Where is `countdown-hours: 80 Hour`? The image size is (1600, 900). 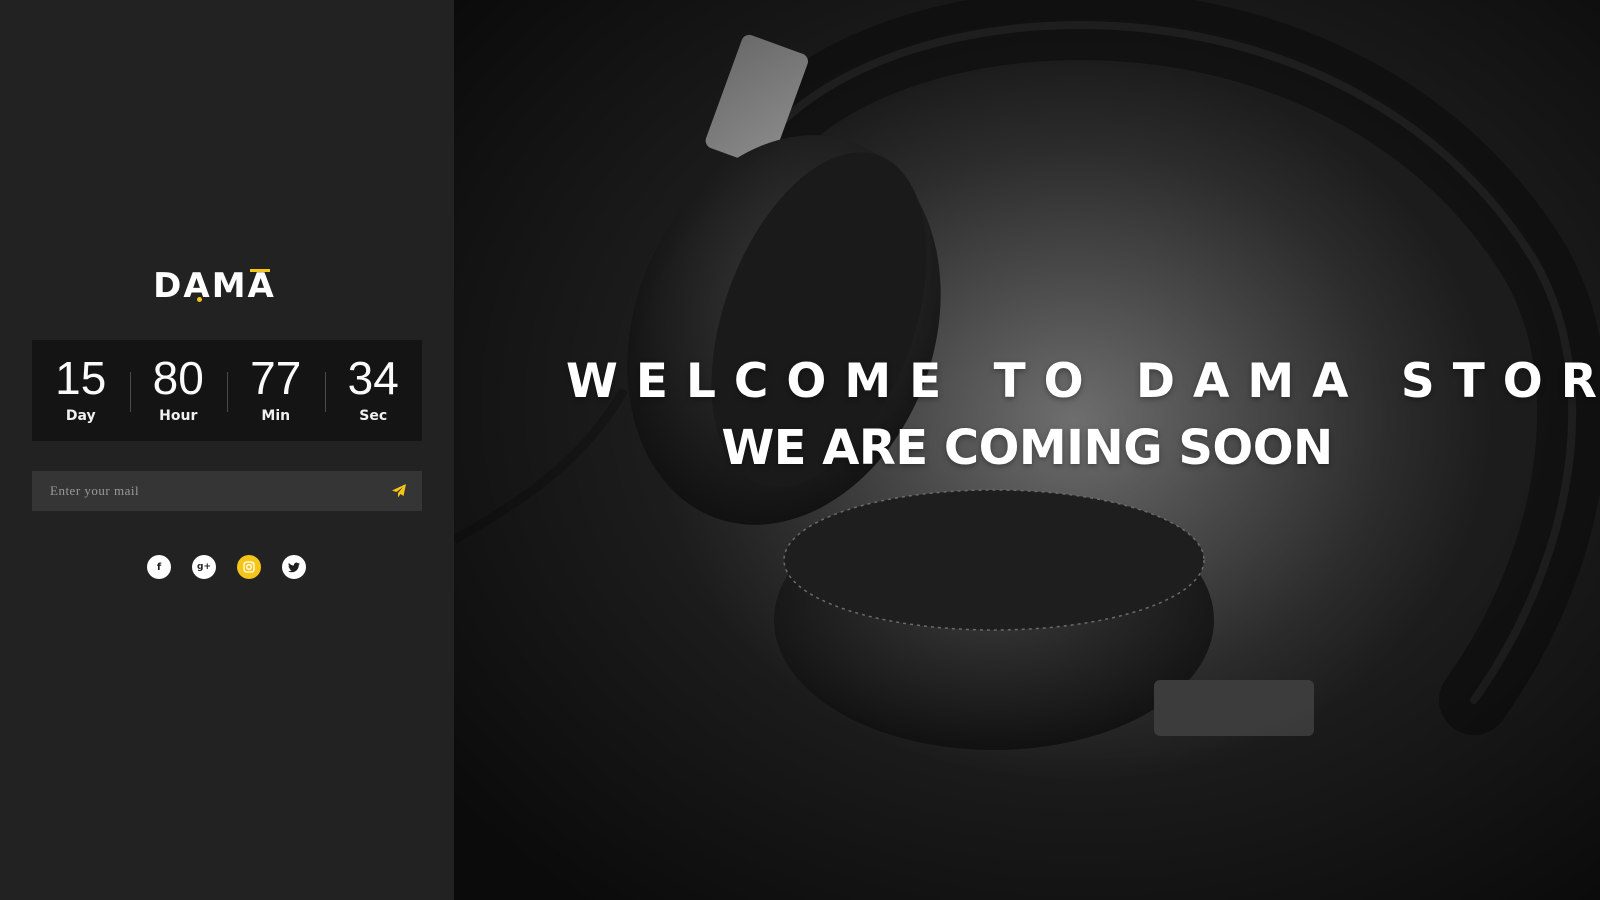 countdown-hours: 80 Hour is located at coordinates (178, 390).